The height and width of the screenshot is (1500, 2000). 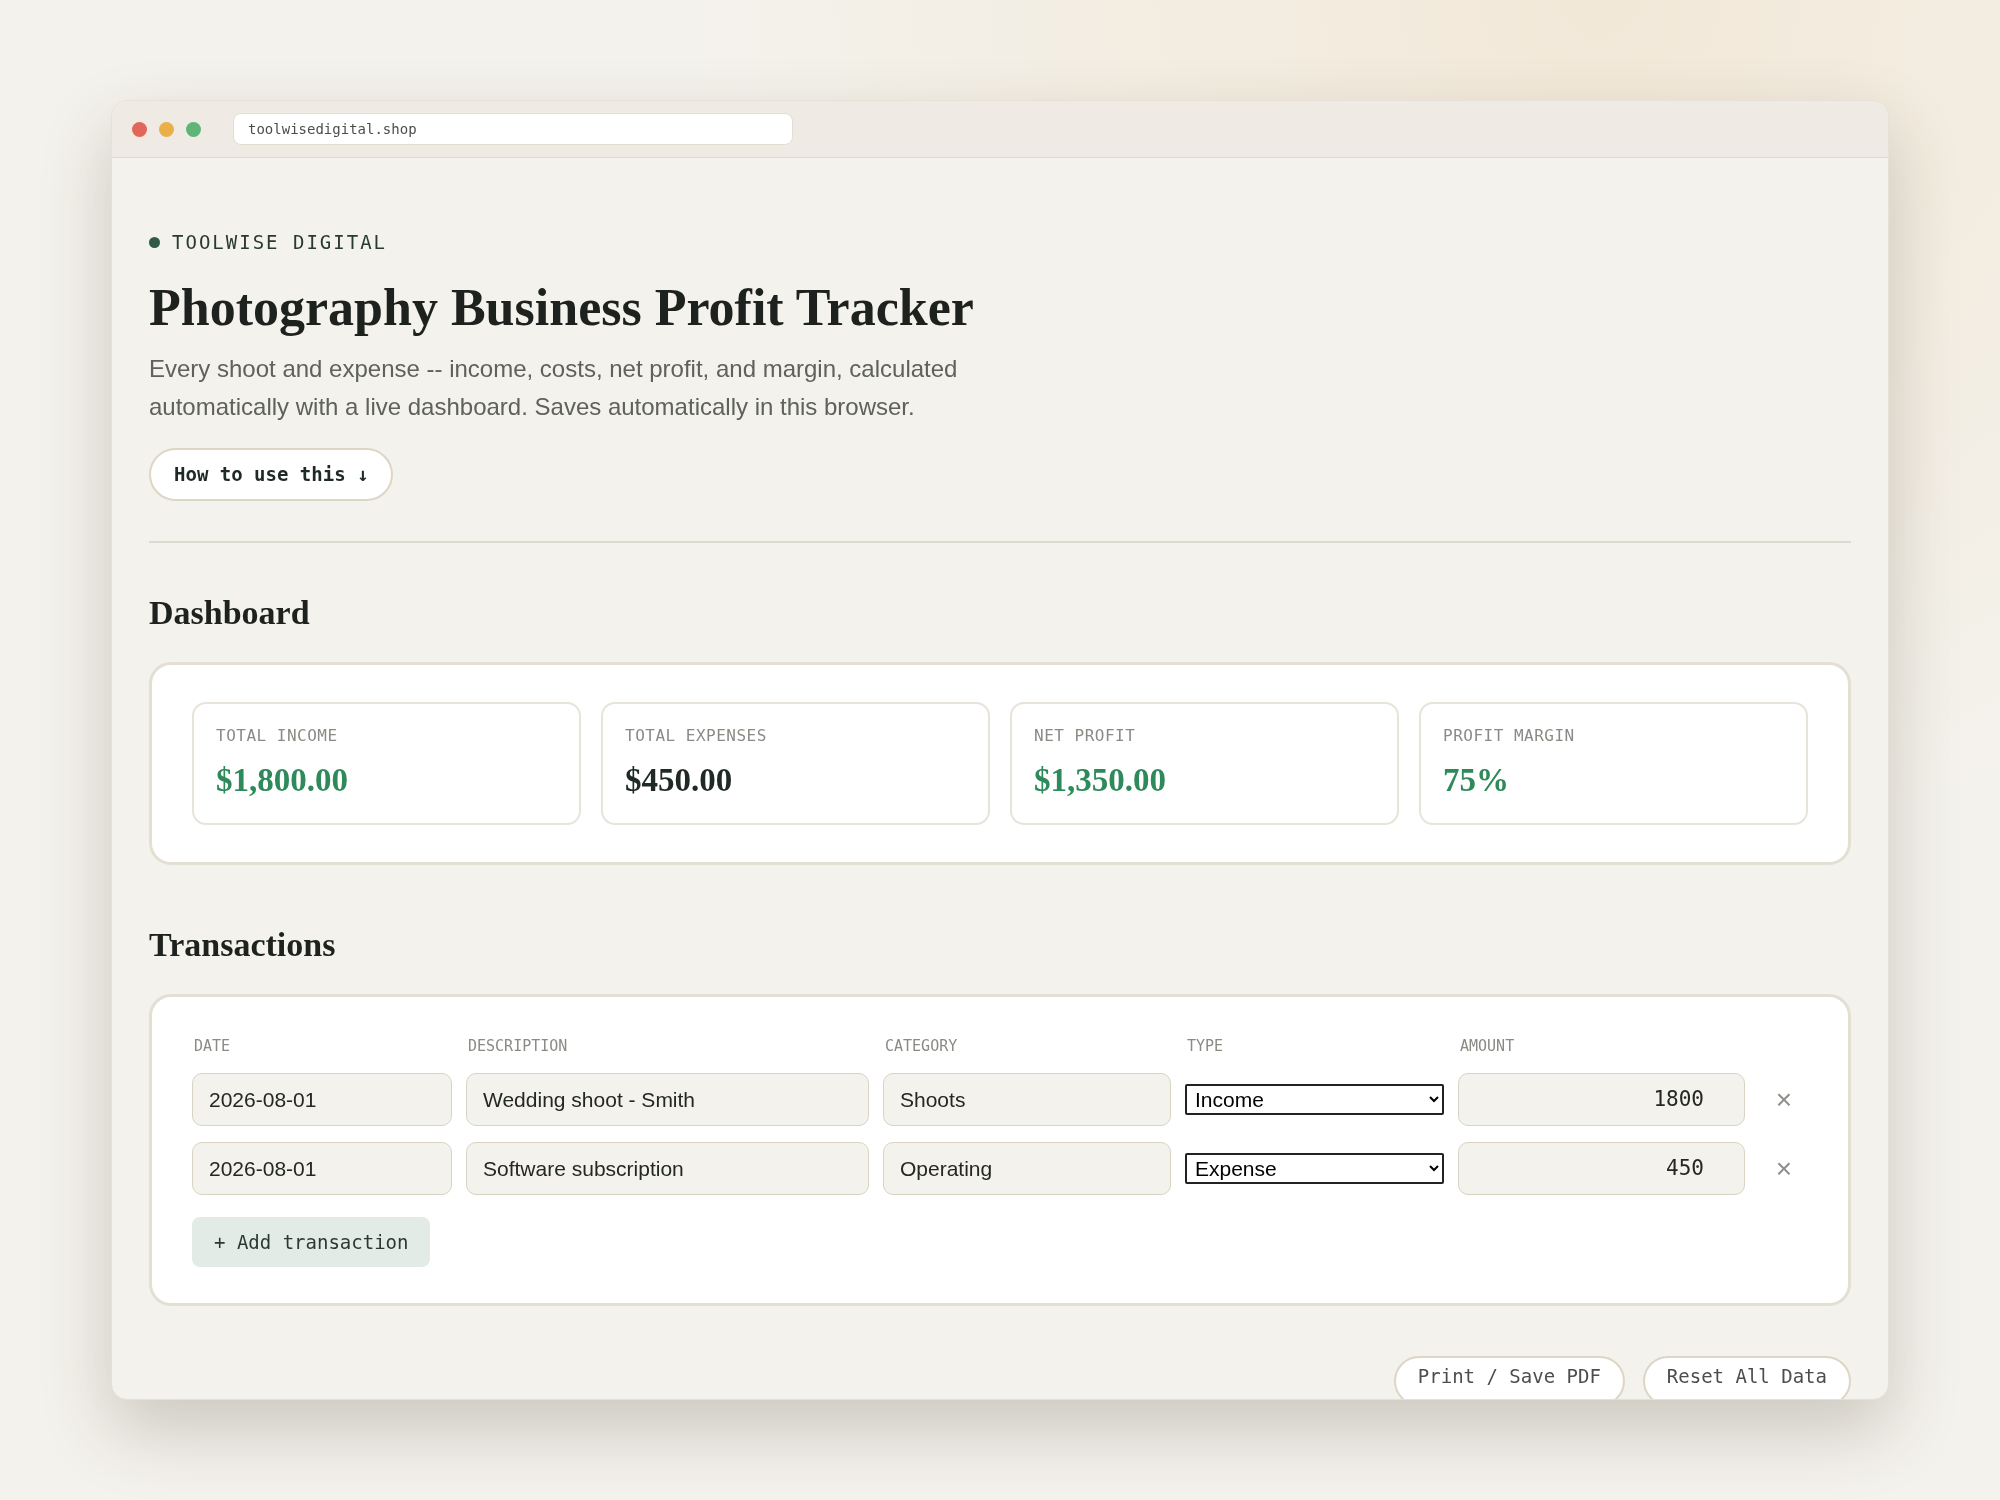 I want to click on how-to-use-button: How to use this ↓, so click(x=271, y=474).